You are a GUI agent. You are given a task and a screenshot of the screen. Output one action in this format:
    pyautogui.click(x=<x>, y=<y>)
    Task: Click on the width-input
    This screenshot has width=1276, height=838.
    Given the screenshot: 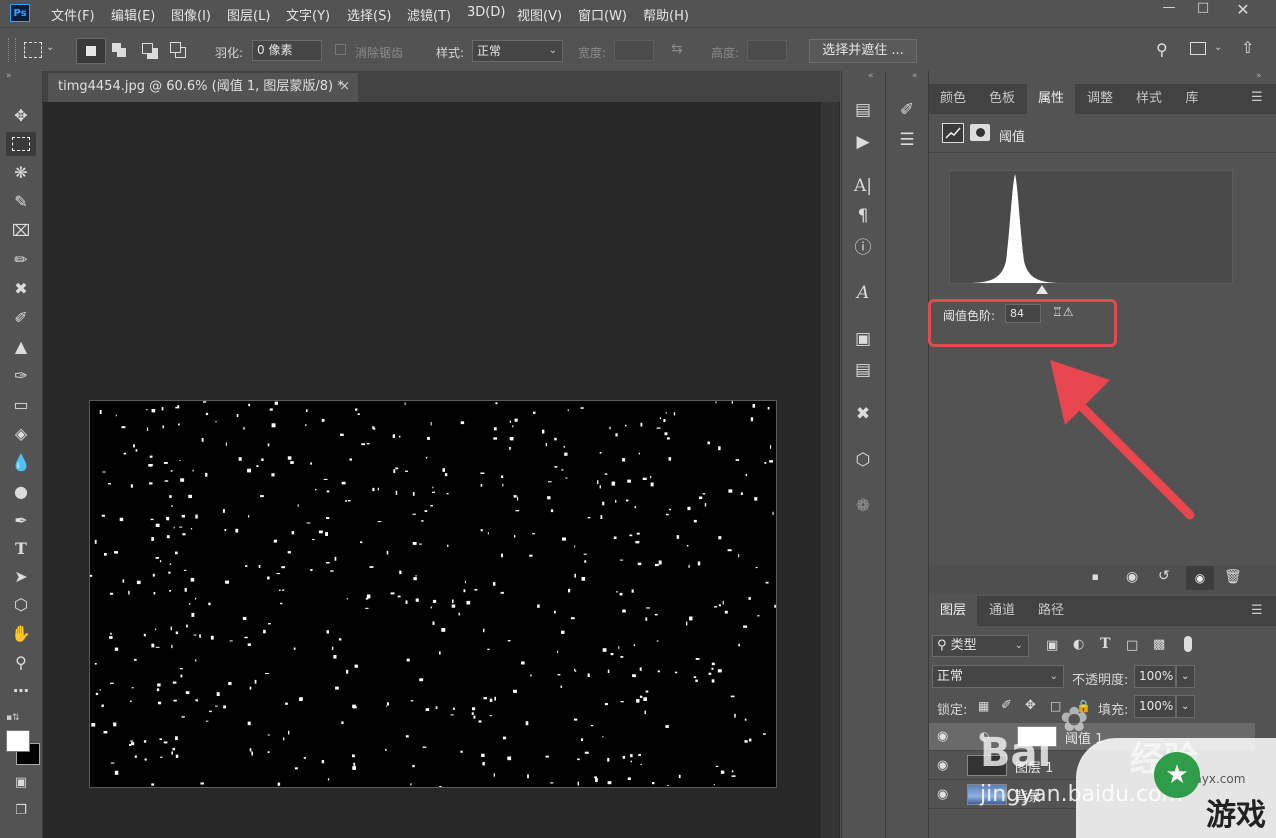 What is the action you would take?
    pyautogui.click(x=634, y=50)
    